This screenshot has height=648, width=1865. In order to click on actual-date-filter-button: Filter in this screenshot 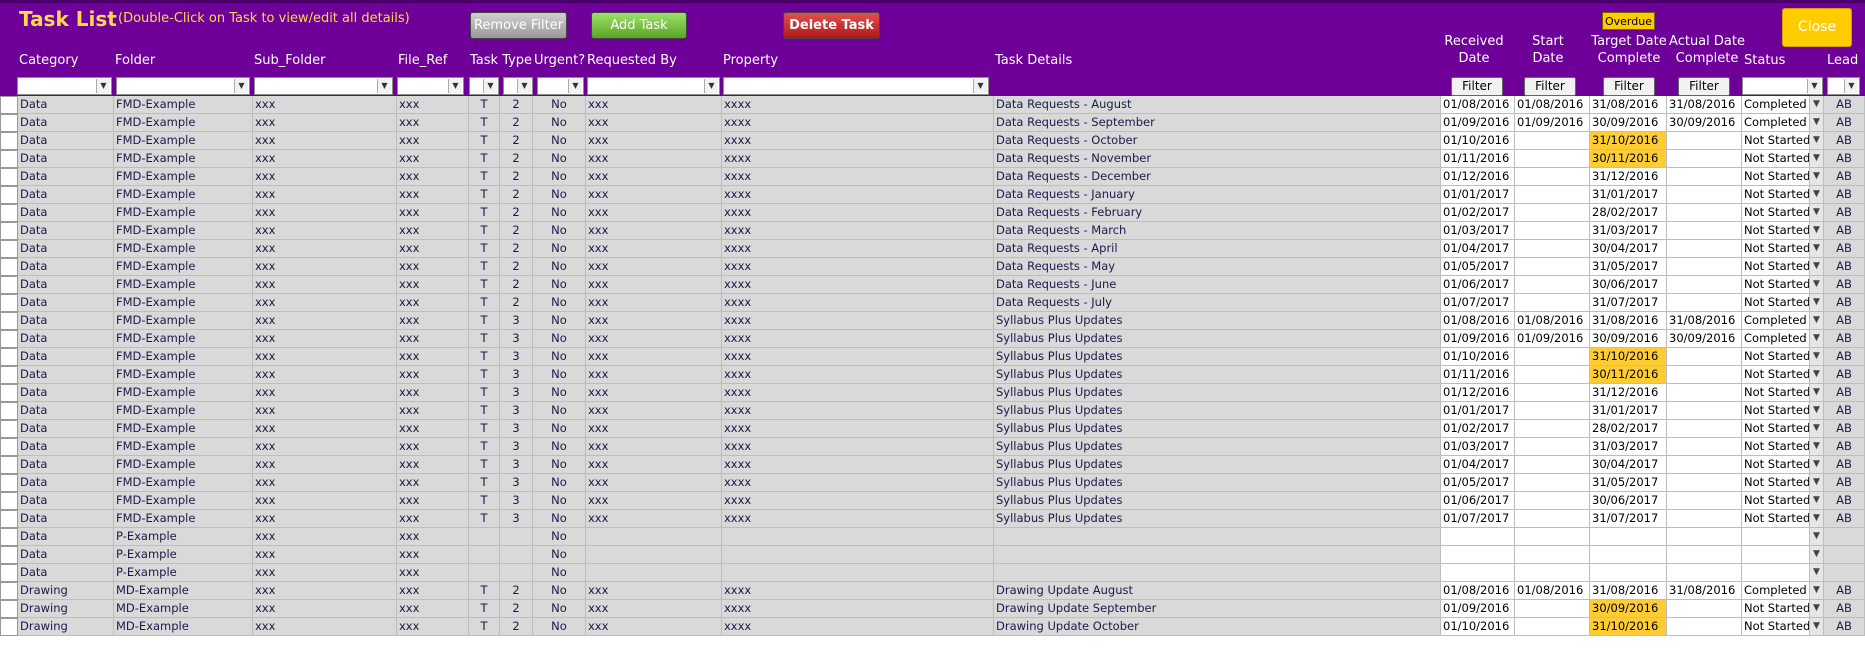, I will do `click(1704, 86)`.